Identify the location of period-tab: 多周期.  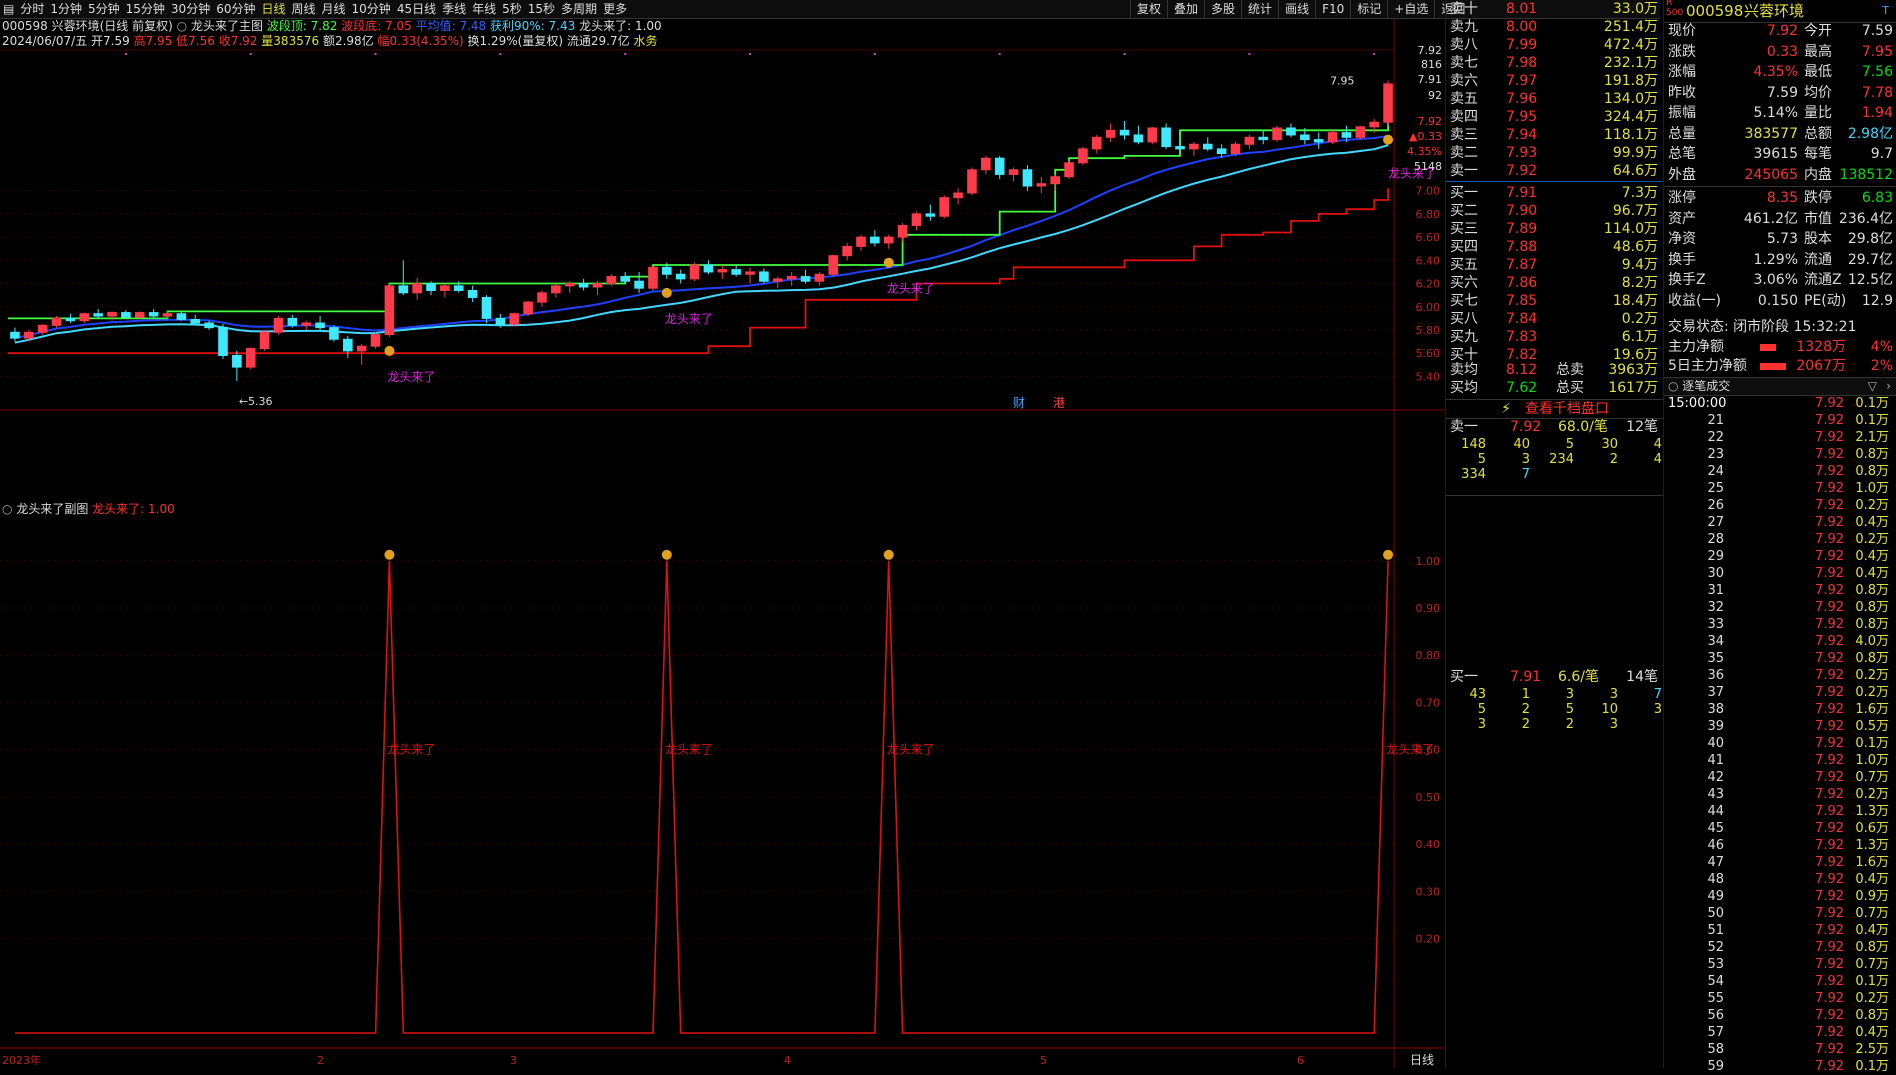
(579, 9).